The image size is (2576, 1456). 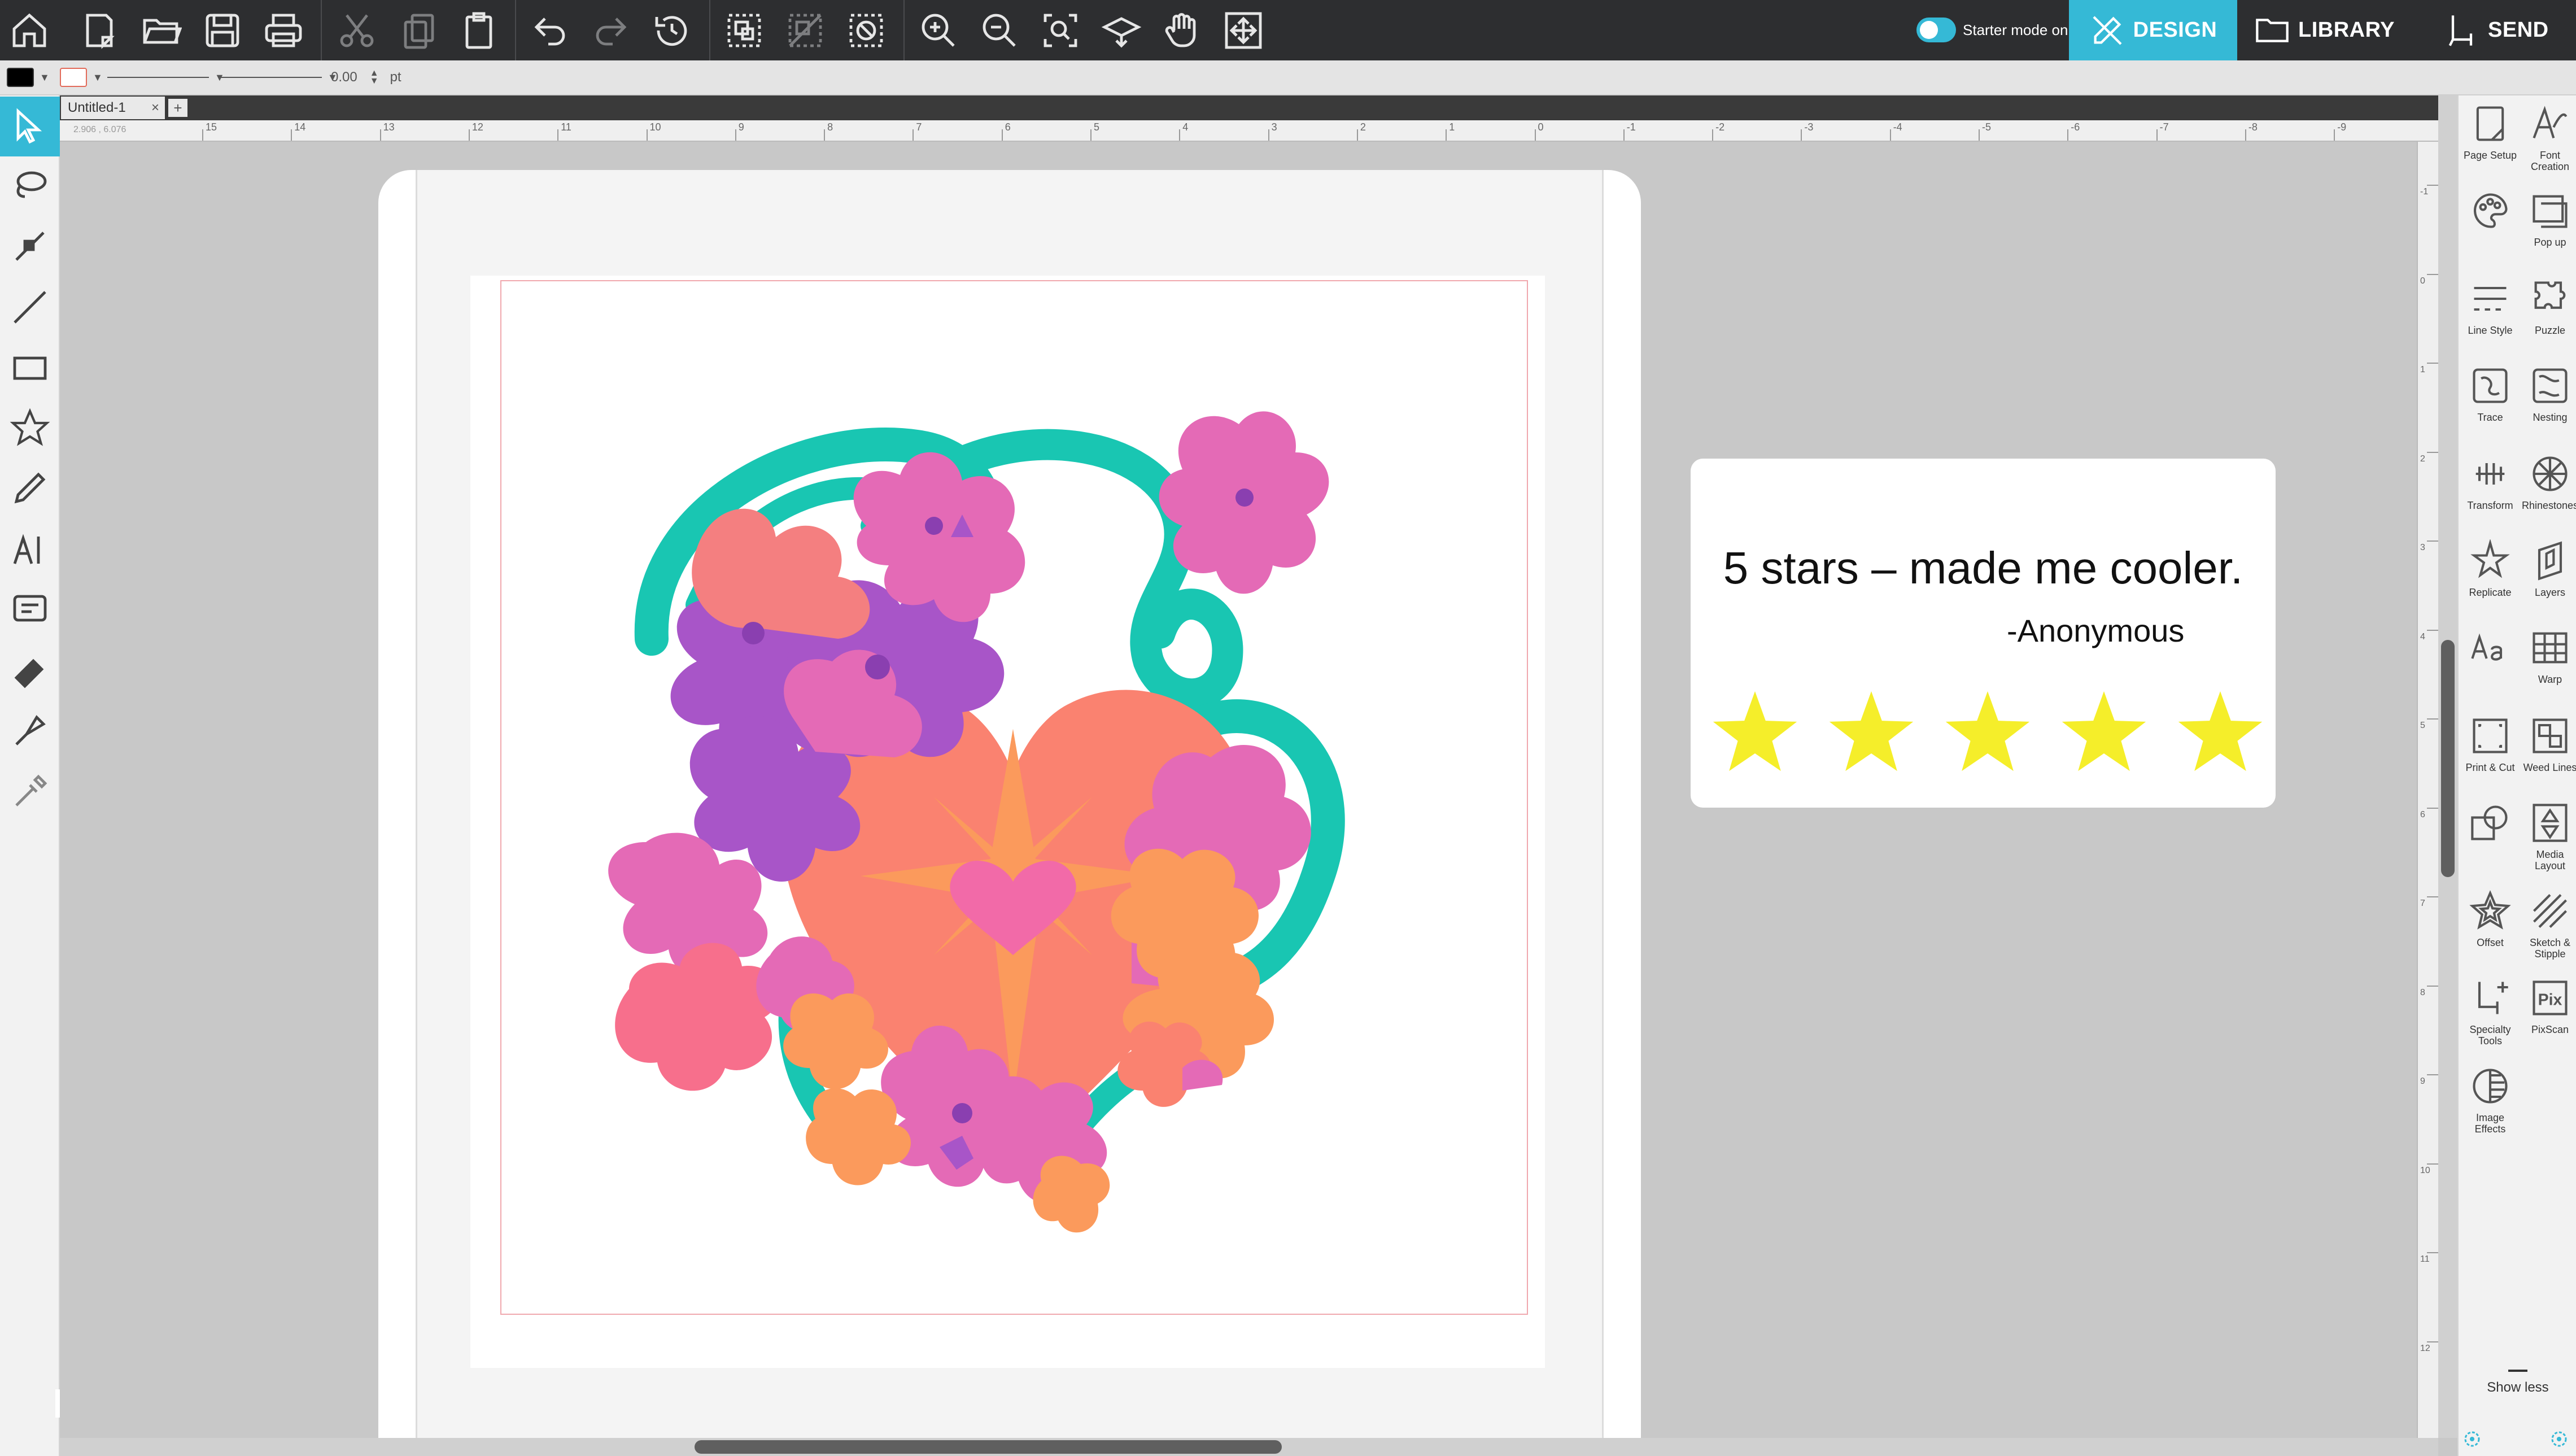 I want to click on page-setup-button: Page Setup, so click(x=2491, y=131).